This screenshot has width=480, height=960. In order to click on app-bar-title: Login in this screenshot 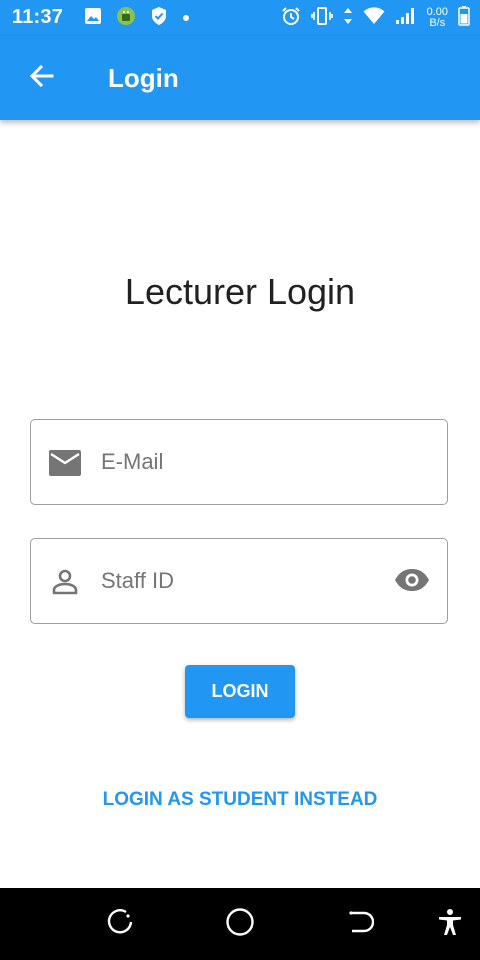, I will do `click(143, 78)`.